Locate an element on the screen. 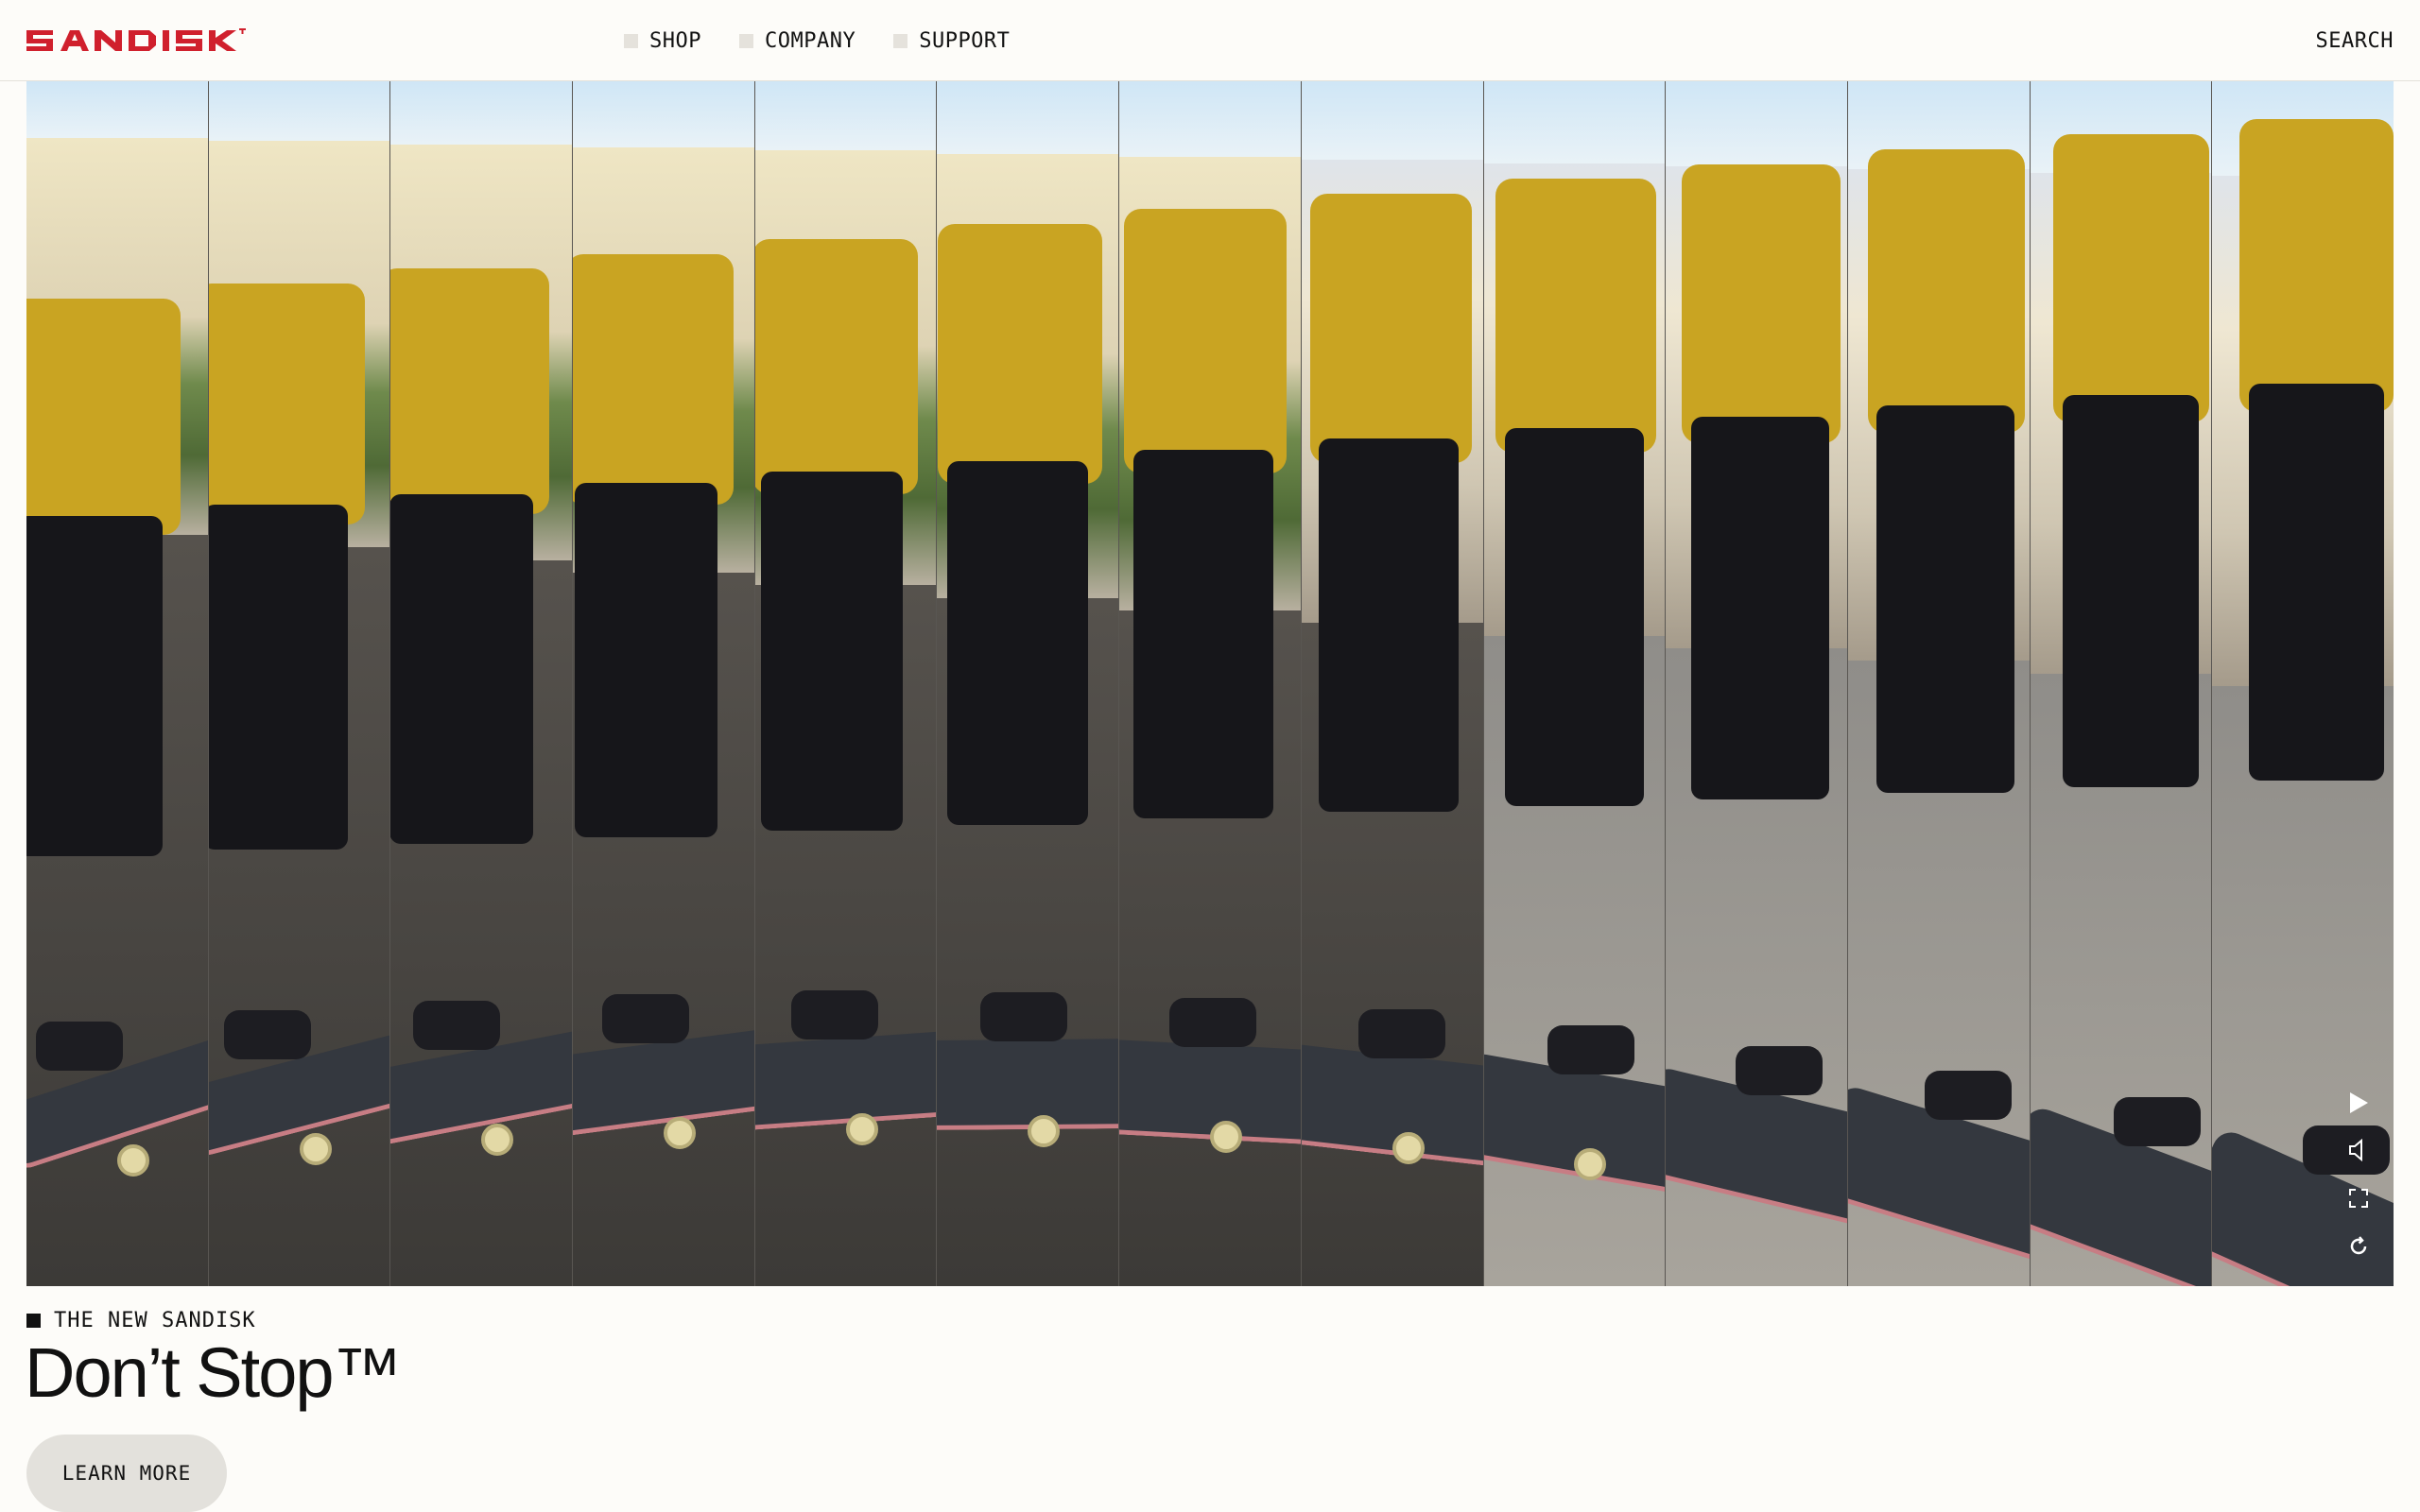 The image size is (2420, 1512). nav-item-label: SHOP is located at coordinates (675, 40).